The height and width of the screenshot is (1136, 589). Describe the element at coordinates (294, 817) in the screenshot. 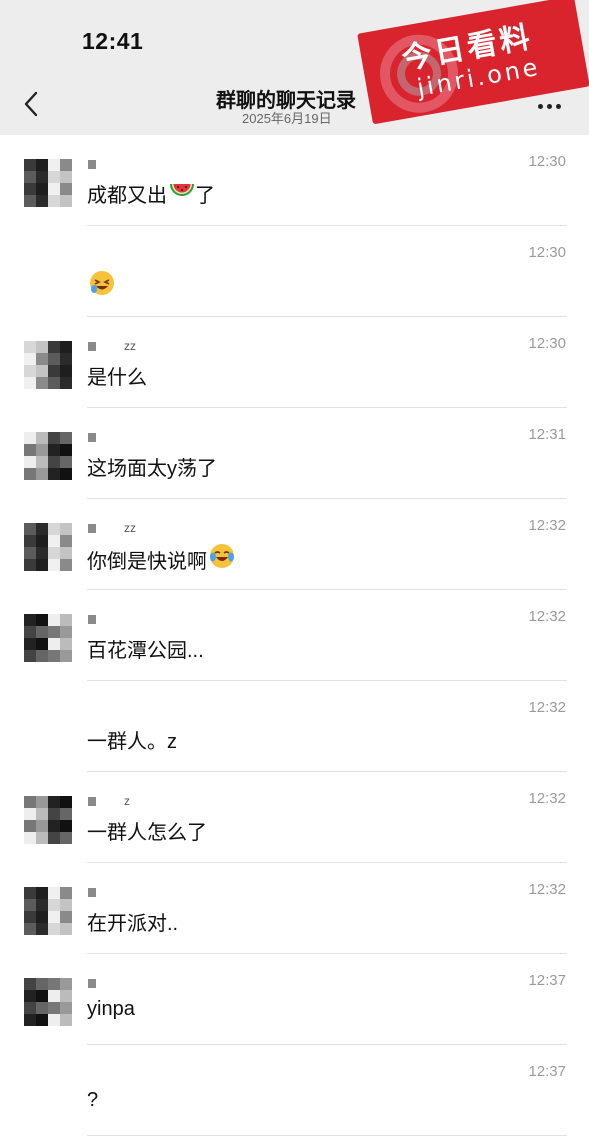

I see `message-row: z 12:32 一群人怎么了` at that location.